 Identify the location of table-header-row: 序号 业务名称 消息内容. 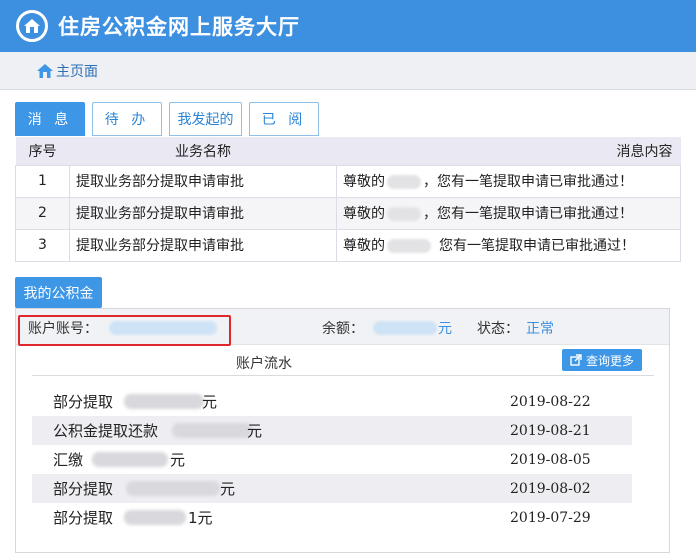
(348, 151).